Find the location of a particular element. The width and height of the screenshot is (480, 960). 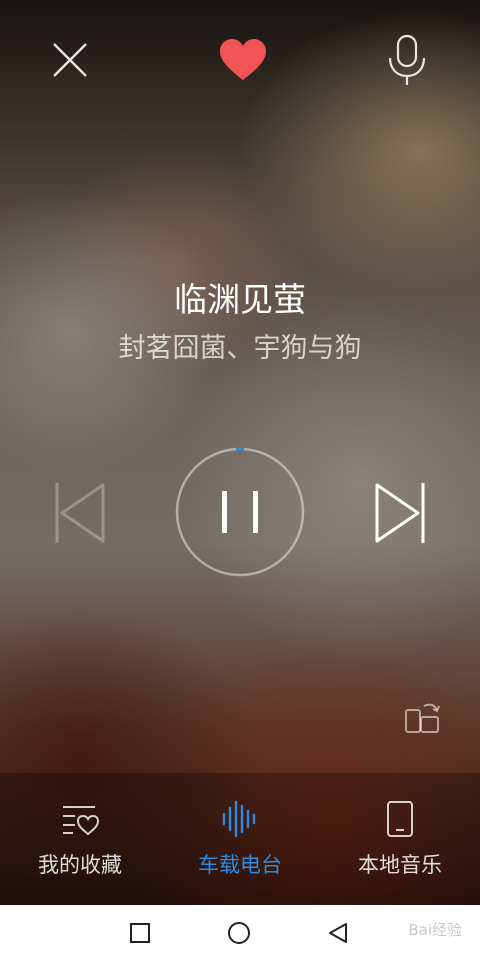

phone-icon is located at coordinates (400, 819).